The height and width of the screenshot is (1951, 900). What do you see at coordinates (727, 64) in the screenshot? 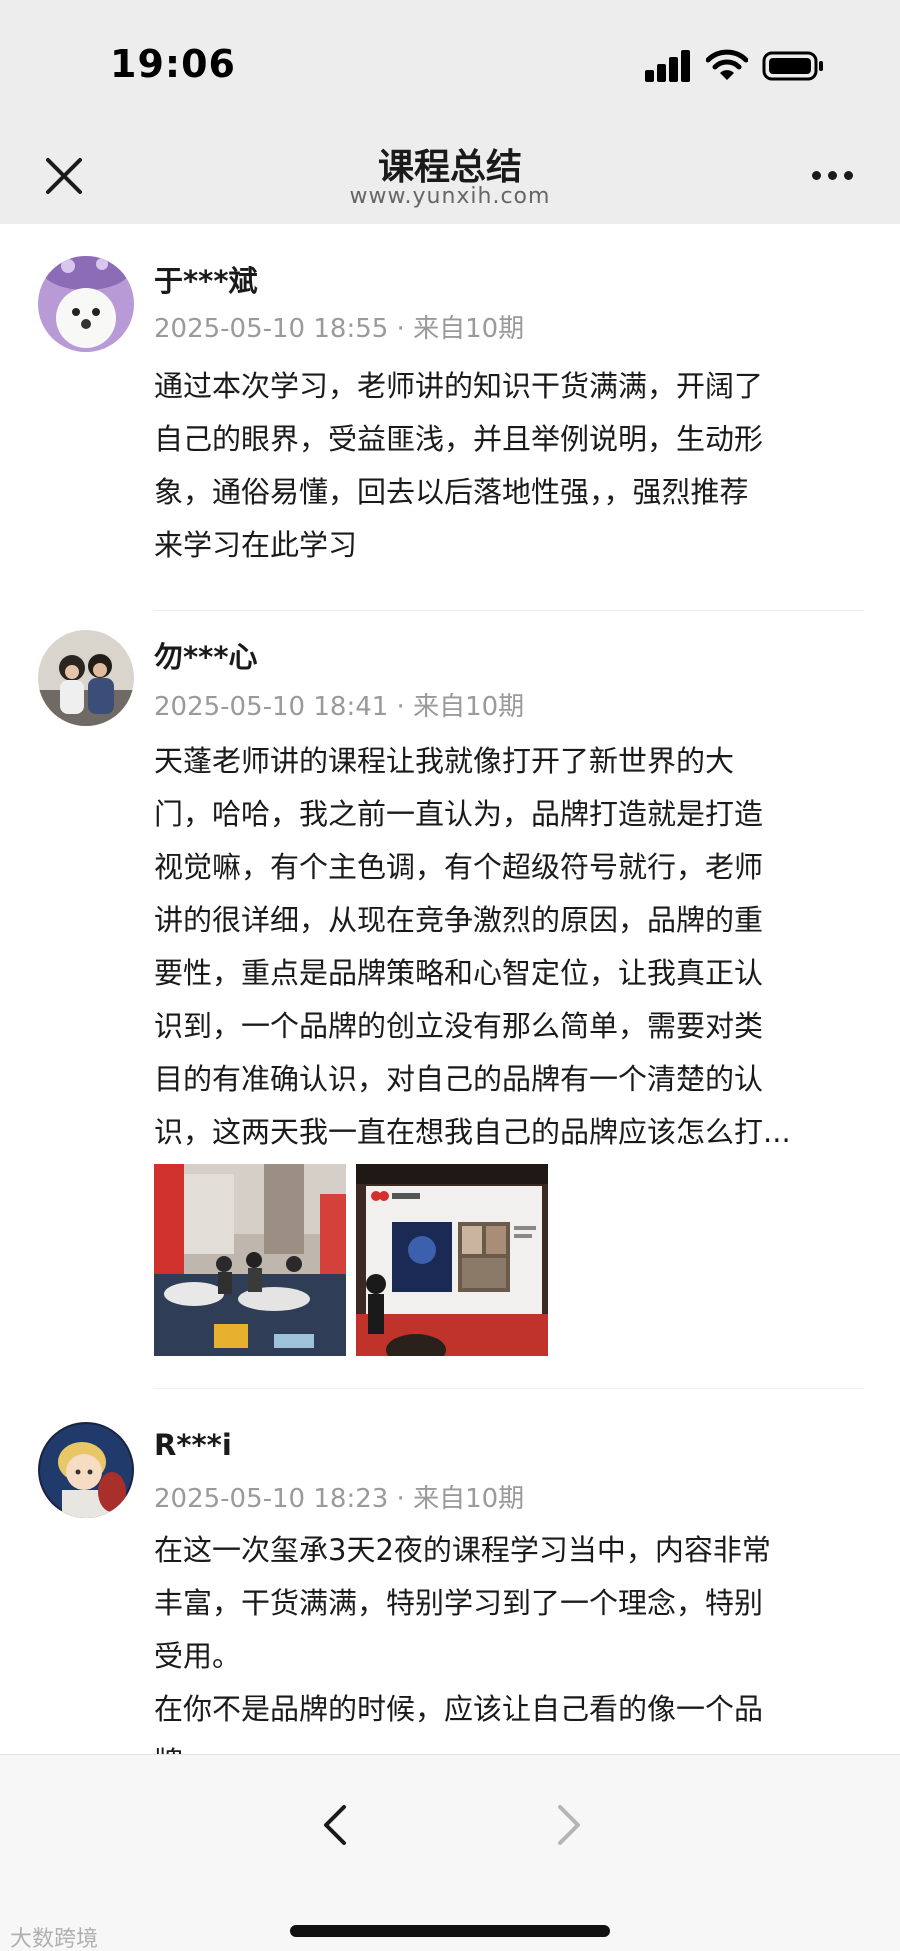
I see `wifi-icon` at bounding box center [727, 64].